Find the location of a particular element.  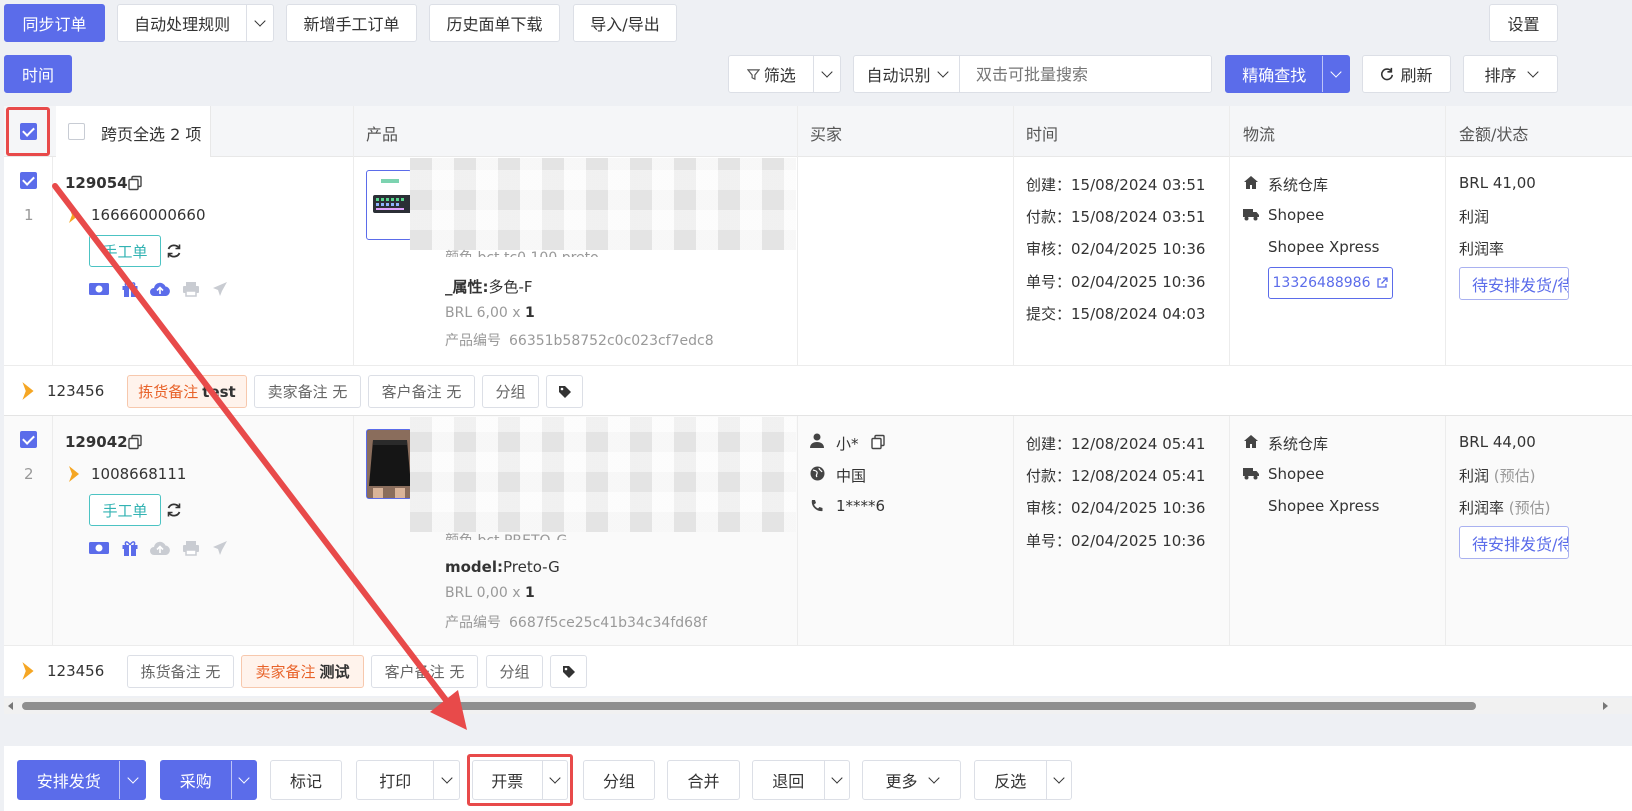

horizontal-scrollbar-thumb is located at coordinates (749, 706).